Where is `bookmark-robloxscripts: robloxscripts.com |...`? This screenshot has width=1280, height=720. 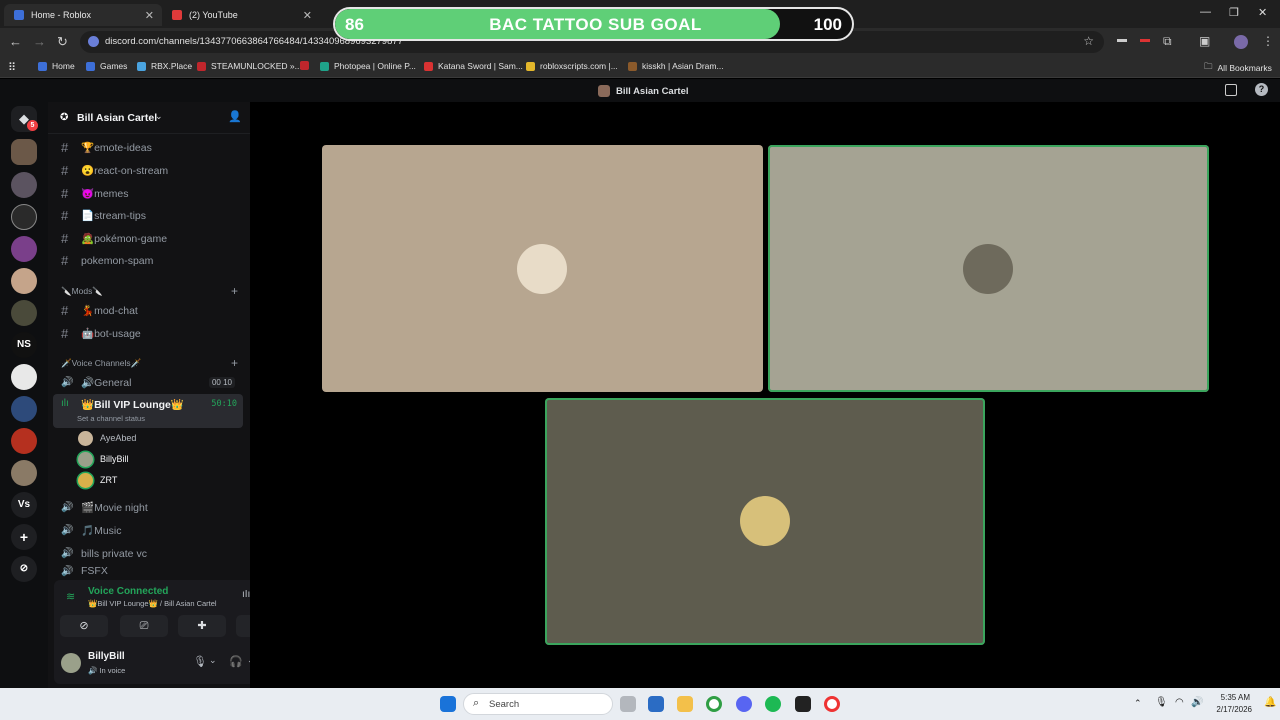 bookmark-robloxscripts: robloxscripts.com |... is located at coordinates (572, 66).